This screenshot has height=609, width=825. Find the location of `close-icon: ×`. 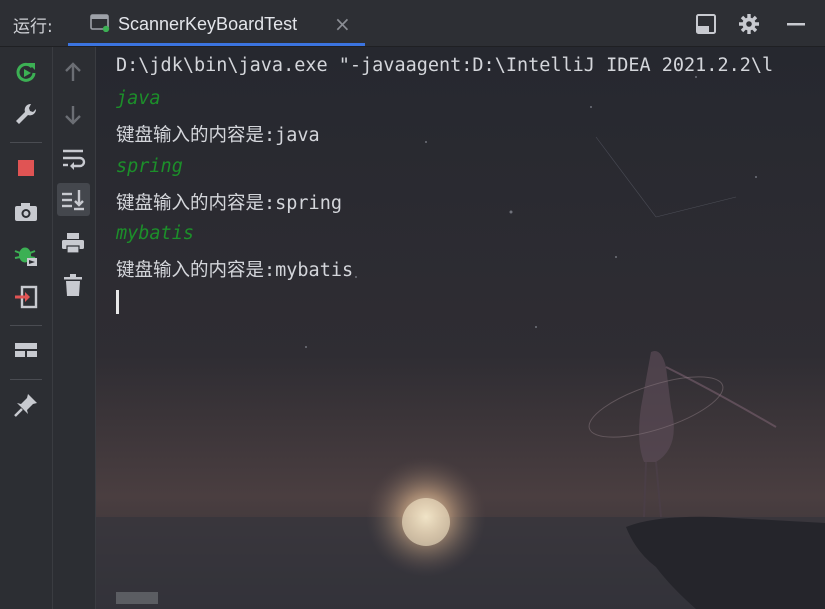

close-icon: × is located at coordinates (342, 24).